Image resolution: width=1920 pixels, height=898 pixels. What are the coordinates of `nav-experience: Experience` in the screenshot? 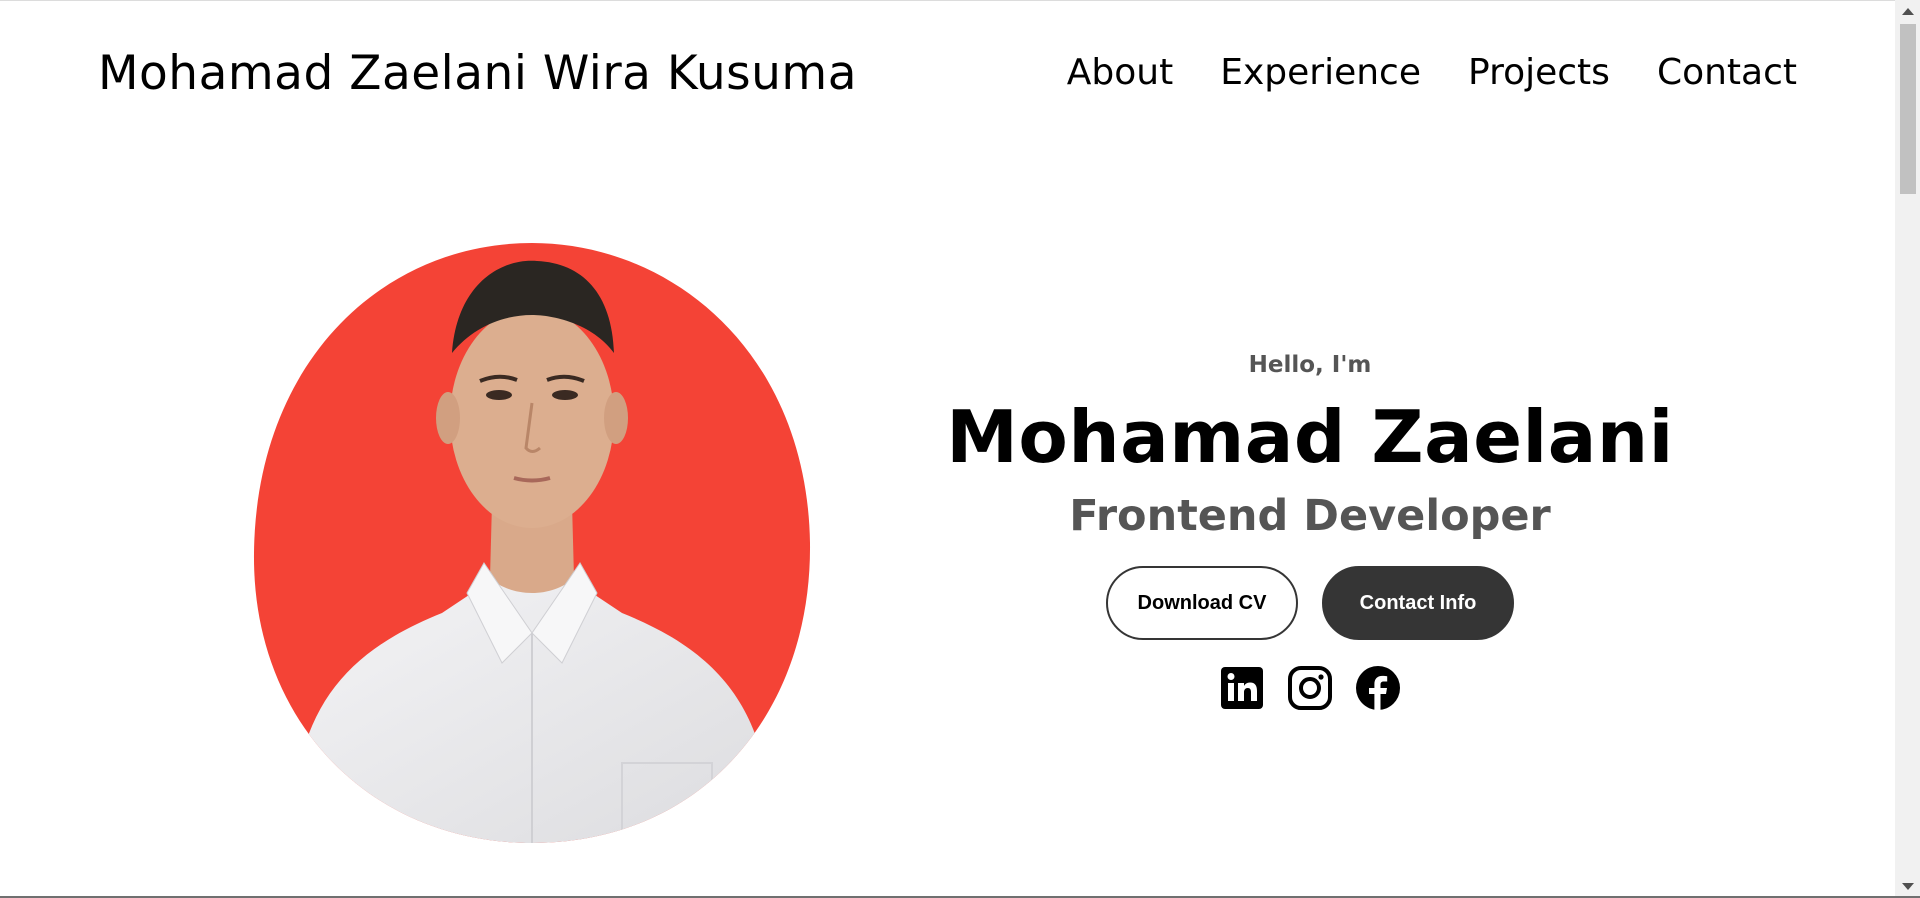 It's located at (1320, 72).